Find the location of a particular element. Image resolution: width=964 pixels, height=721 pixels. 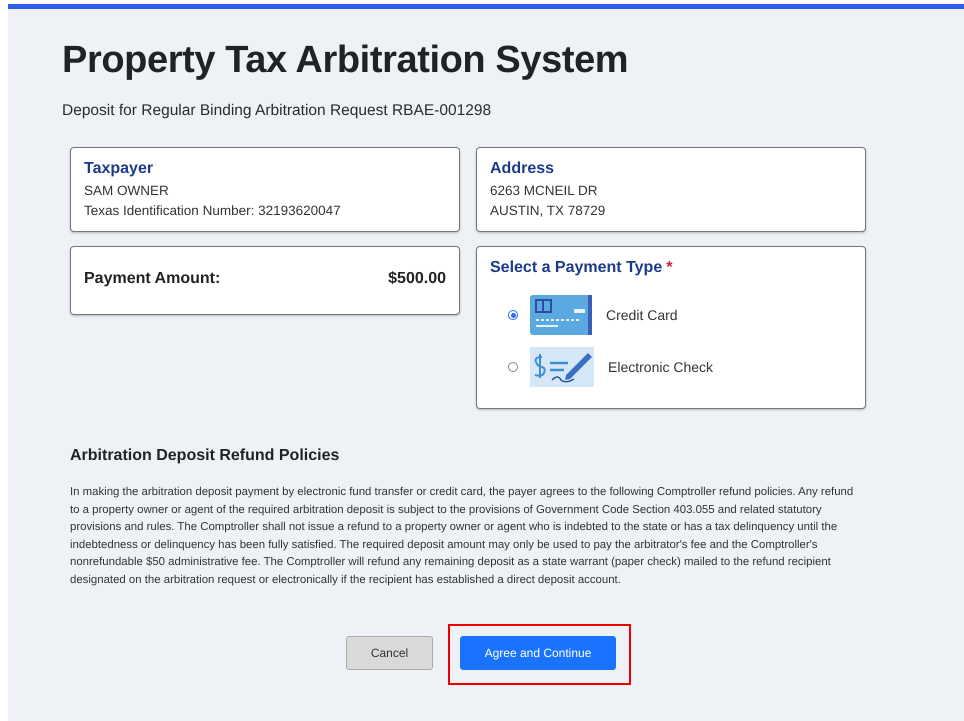

payment-amount-value: $500.00 is located at coordinates (417, 279).